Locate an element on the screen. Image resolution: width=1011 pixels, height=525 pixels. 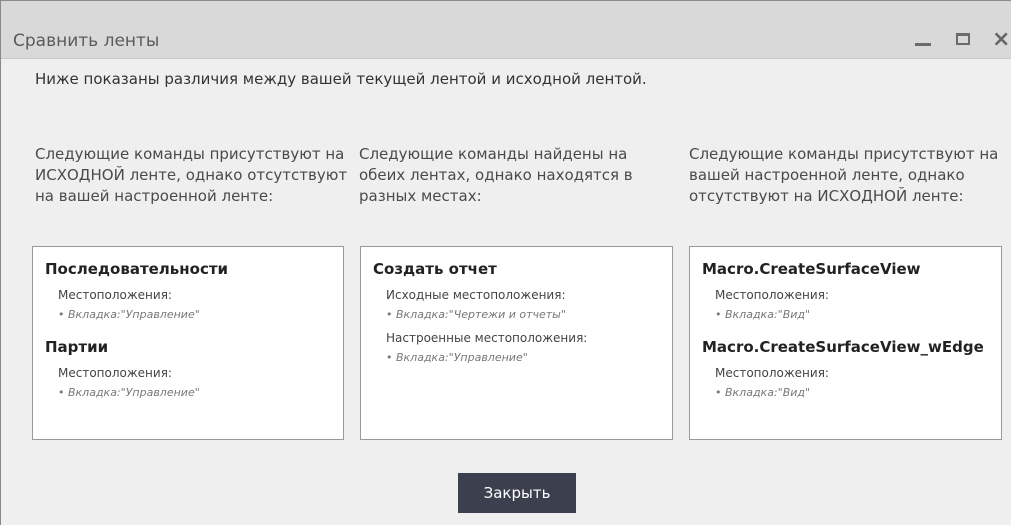
command-name: Последовательности is located at coordinates (137, 269).